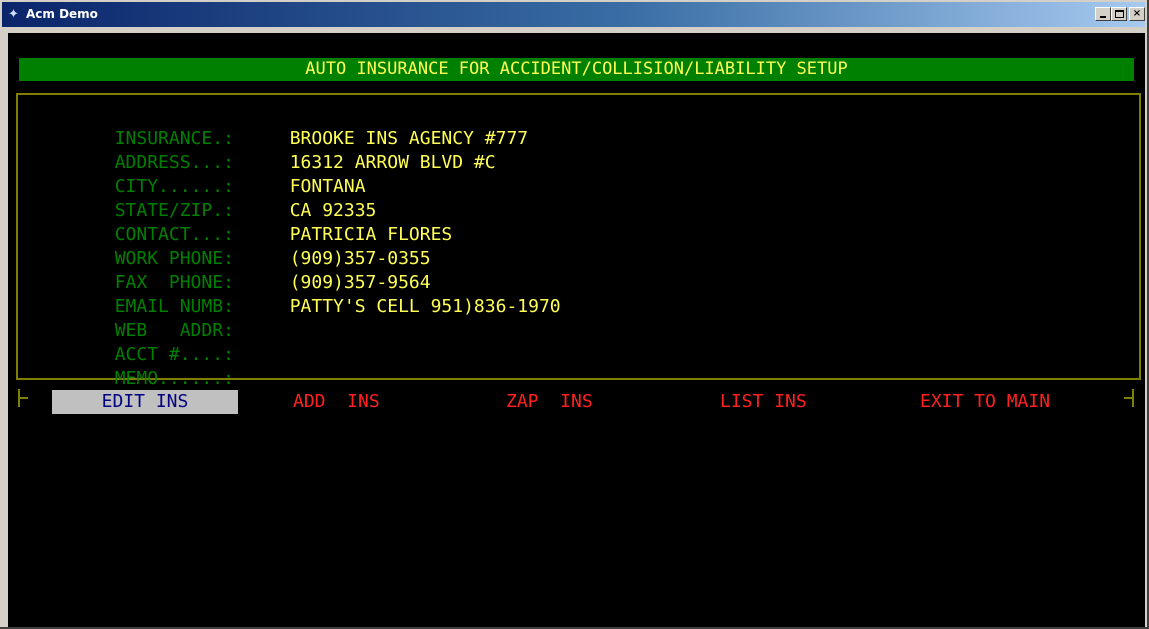  I want to click on field-row-insurance: INSURANCE.: BROOKE INS AGENCY #777, so click(278, 126).